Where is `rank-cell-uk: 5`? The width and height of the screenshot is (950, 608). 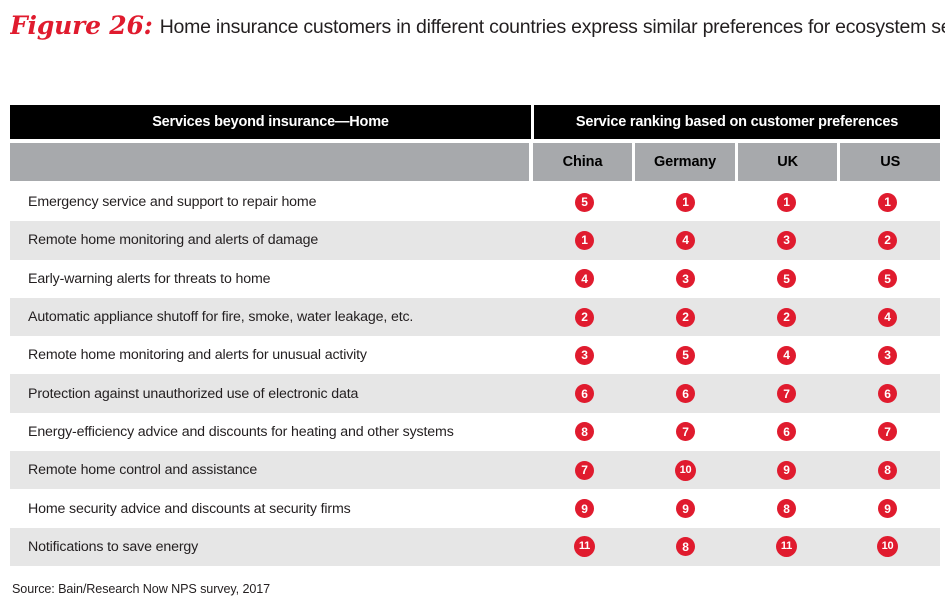
rank-cell-uk: 5 is located at coordinates (786, 279).